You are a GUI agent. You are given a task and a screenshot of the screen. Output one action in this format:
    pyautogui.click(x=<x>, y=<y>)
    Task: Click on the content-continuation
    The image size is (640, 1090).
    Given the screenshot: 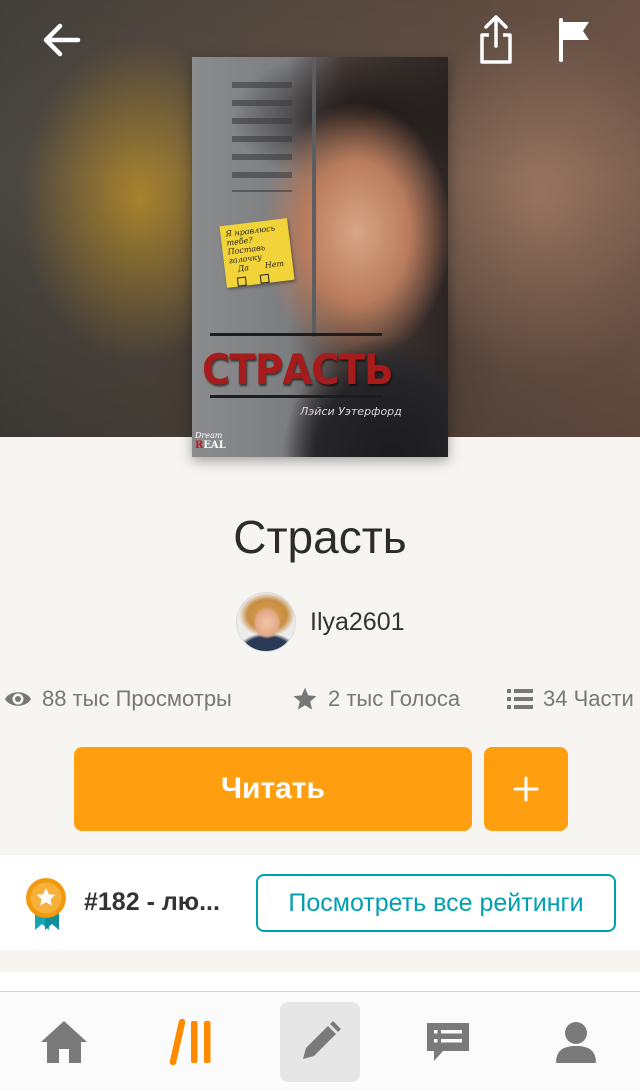 What is the action you would take?
    pyautogui.click(x=320, y=982)
    